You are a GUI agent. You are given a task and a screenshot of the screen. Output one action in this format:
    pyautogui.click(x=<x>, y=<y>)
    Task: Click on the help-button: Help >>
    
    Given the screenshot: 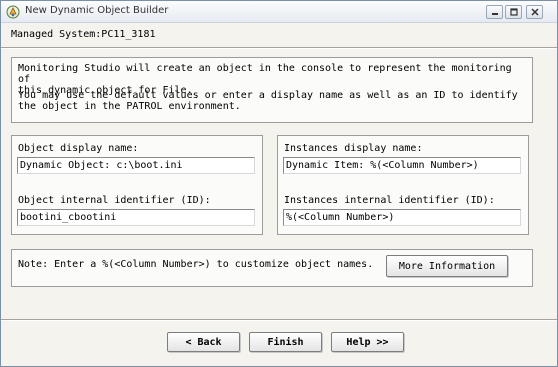 What is the action you would take?
    pyautogui.click(x=367, y=342)
    